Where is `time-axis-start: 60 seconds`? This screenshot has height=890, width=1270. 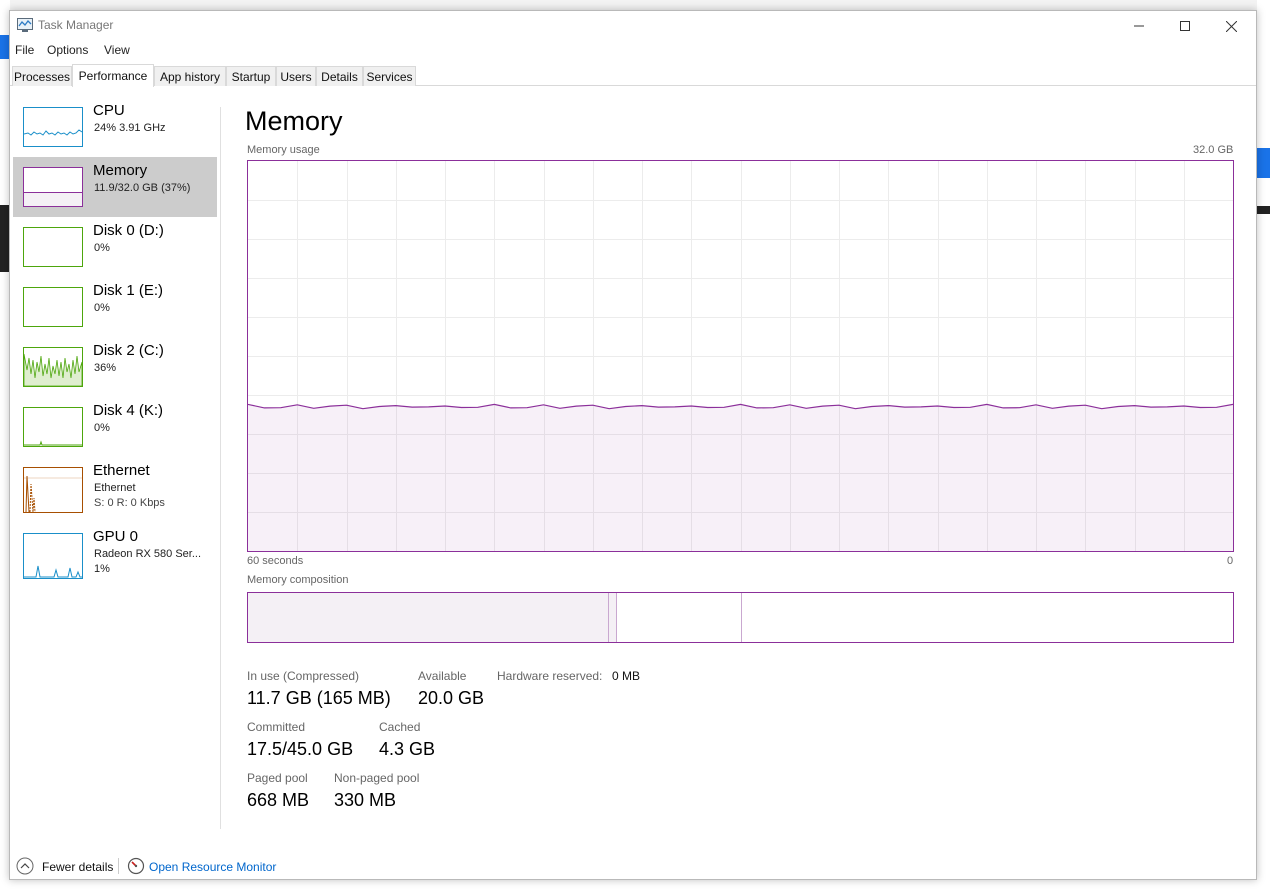 time-axis-start: 60 seconds is located at coordinates (275, 561).